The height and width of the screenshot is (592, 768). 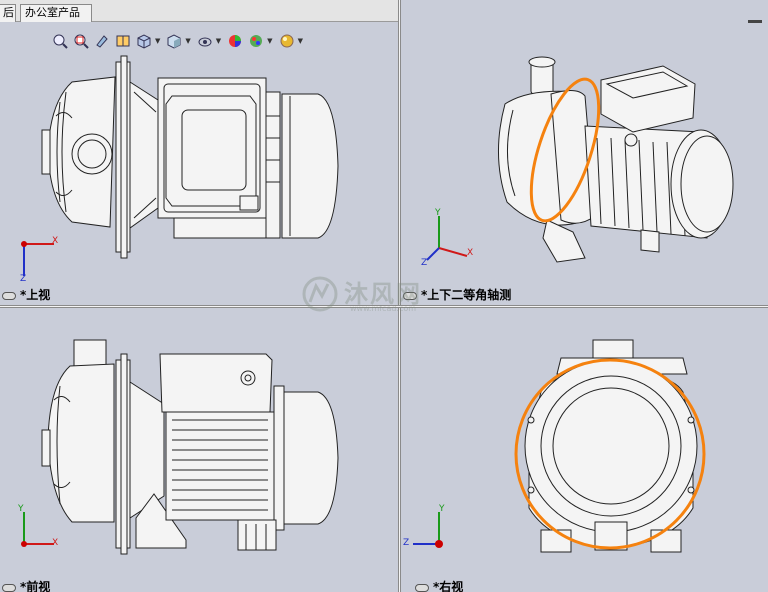 What do you see at coordinates (200, 11) in the screenshot?
I see `document-tab-bar: 后 办公室产品` at bounding box center [200, 11].